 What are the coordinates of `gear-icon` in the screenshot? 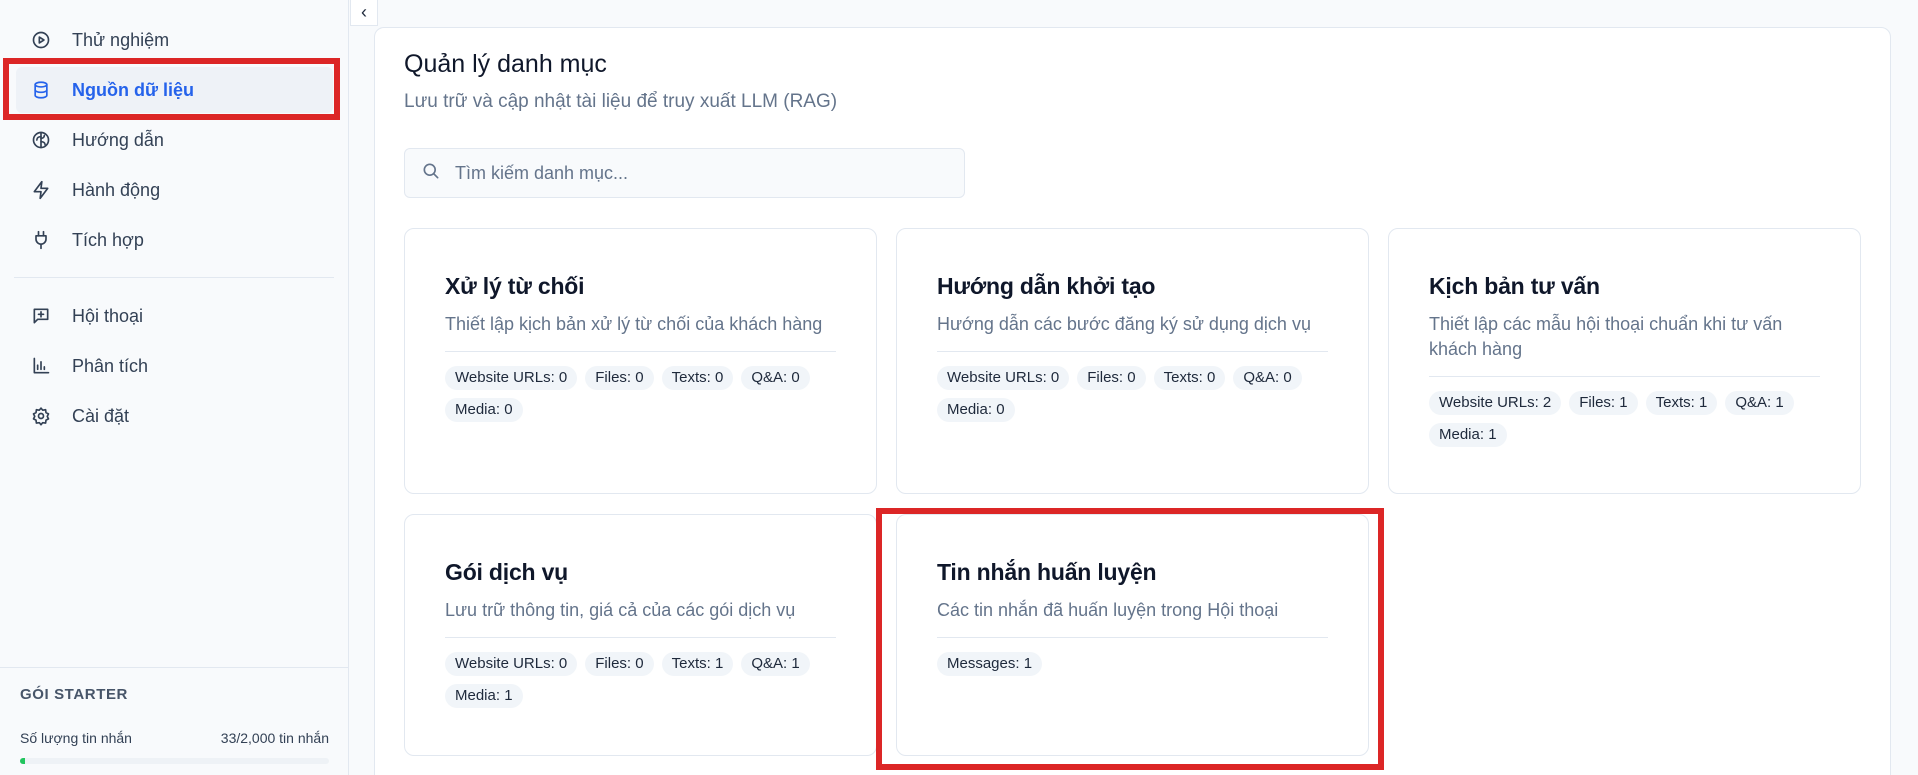 It's located at (41, 416).